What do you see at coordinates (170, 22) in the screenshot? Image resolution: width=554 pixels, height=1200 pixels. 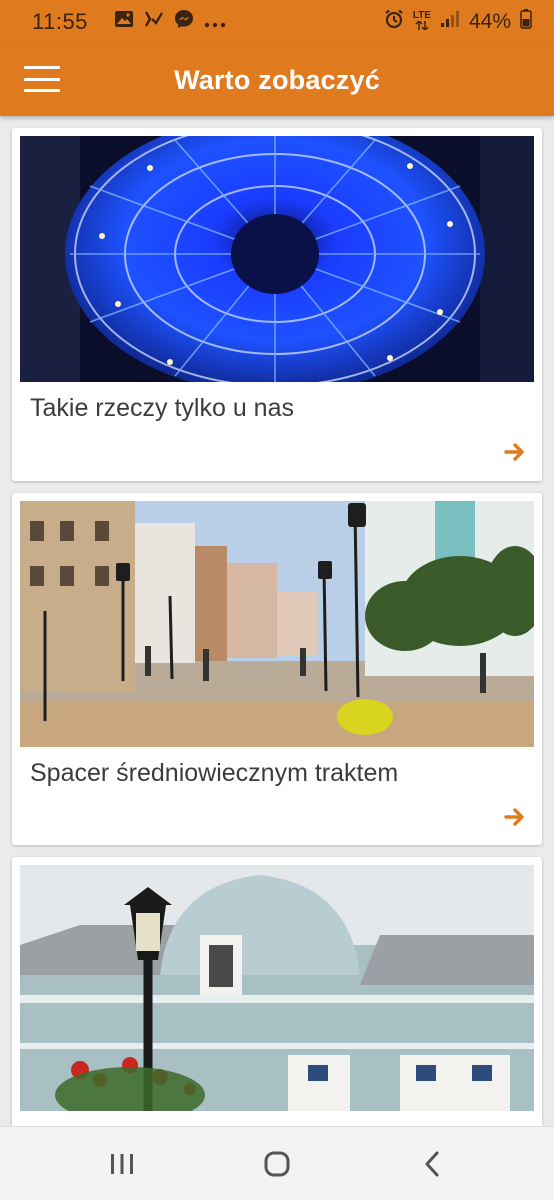 I see `notification-icons` at bounding box center [170, 22].